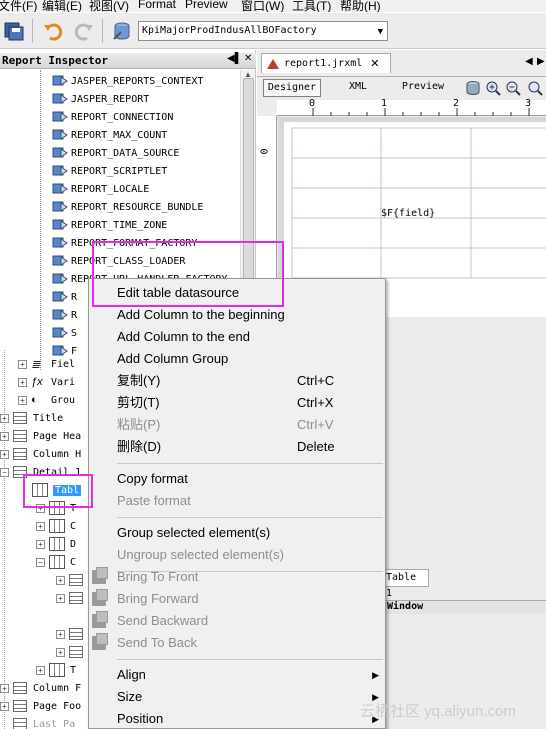 This screenshot has height=729, width=546. Describe the element at coordinates (122, 31) in the screenshot. I see `datasource-button` at that location.